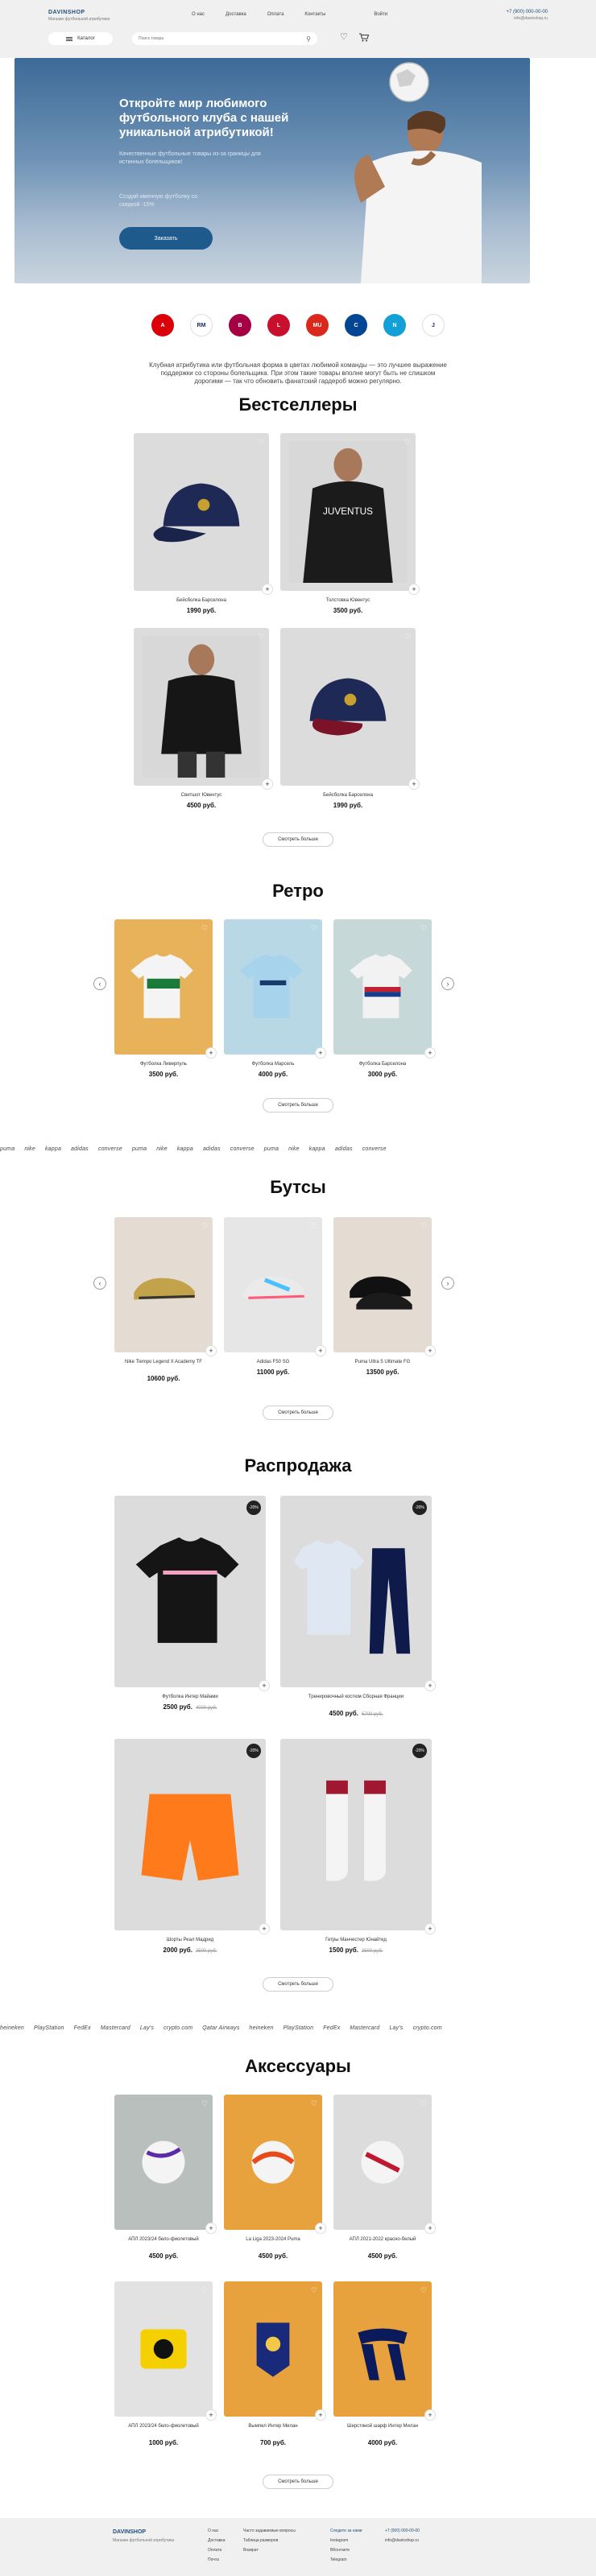 The image size is (596, 2576). I want to click on sale-1-card: -20% +, so click(192, 1593).